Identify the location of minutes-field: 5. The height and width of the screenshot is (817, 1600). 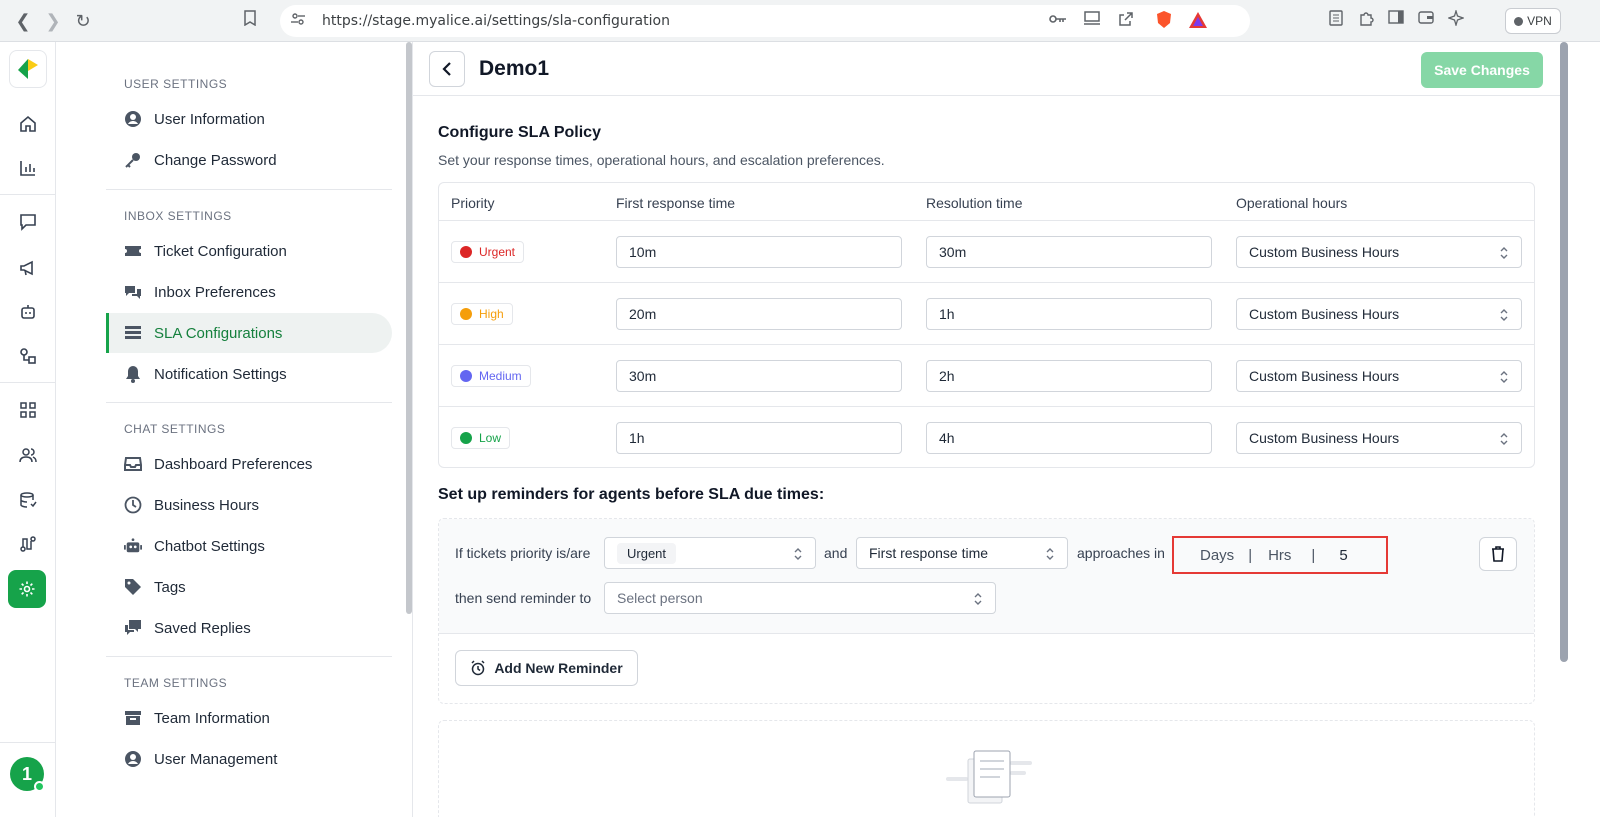
(1343, 555).